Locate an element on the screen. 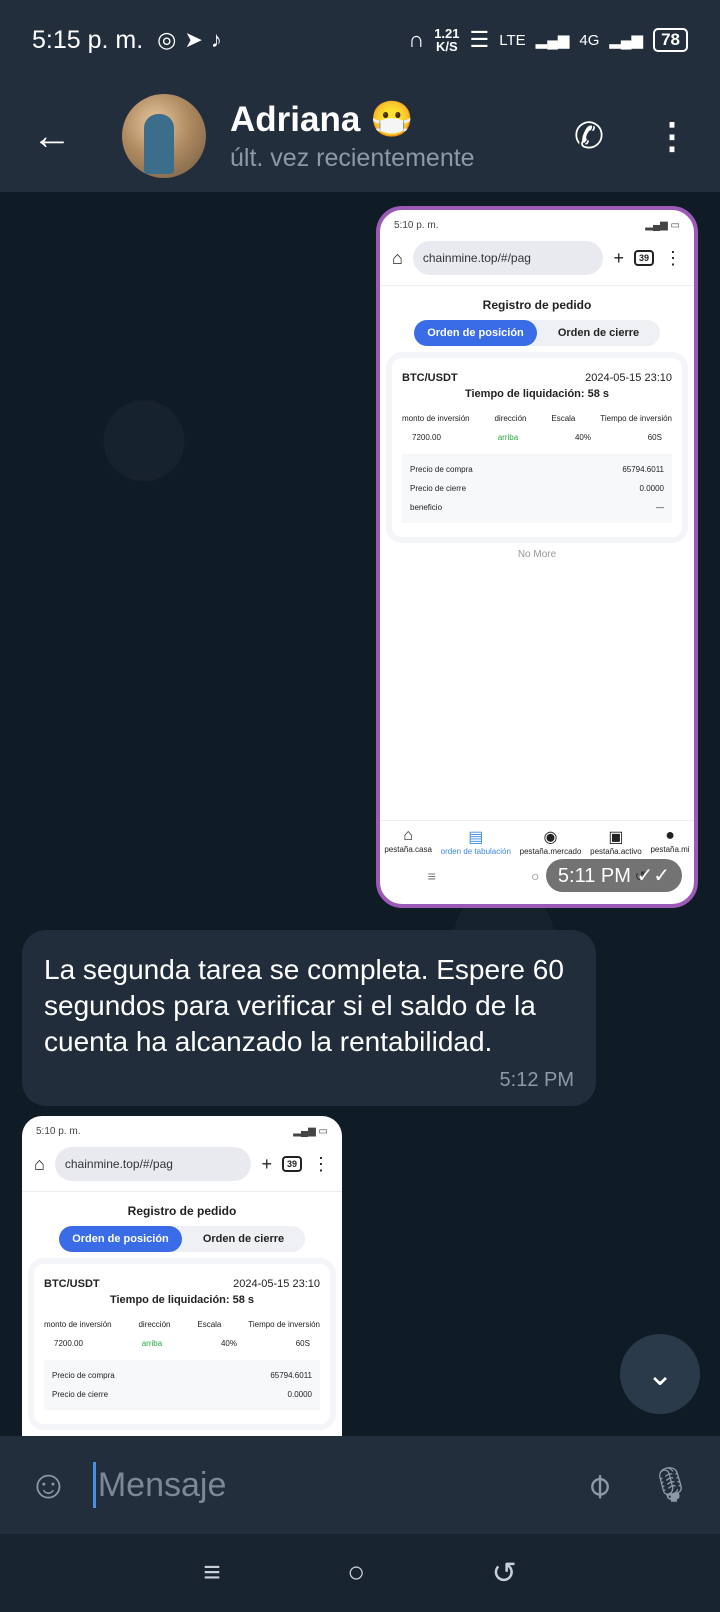 The image size is (720, 1612). buy-label: Precio de compra is located at coordinates (83, 1375).